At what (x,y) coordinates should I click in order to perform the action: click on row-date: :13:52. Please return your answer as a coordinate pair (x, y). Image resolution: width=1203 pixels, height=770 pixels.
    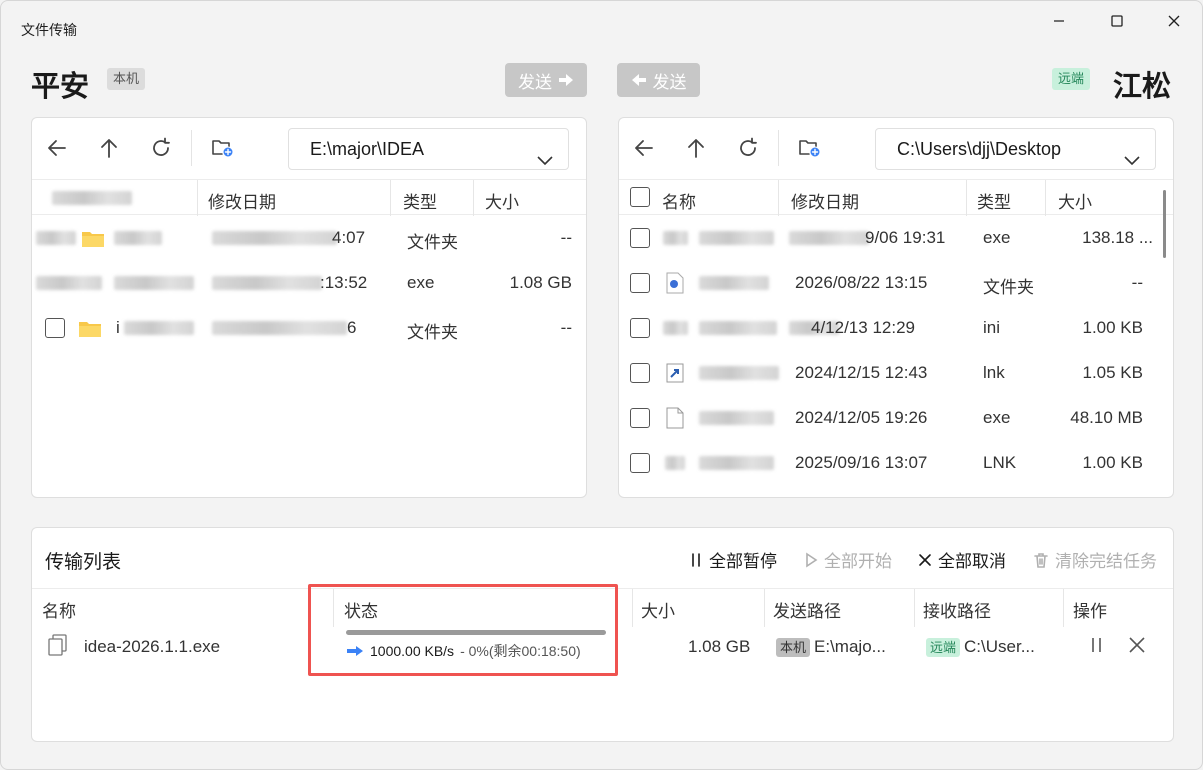
    Looking at the image, I should click on (344, 282).